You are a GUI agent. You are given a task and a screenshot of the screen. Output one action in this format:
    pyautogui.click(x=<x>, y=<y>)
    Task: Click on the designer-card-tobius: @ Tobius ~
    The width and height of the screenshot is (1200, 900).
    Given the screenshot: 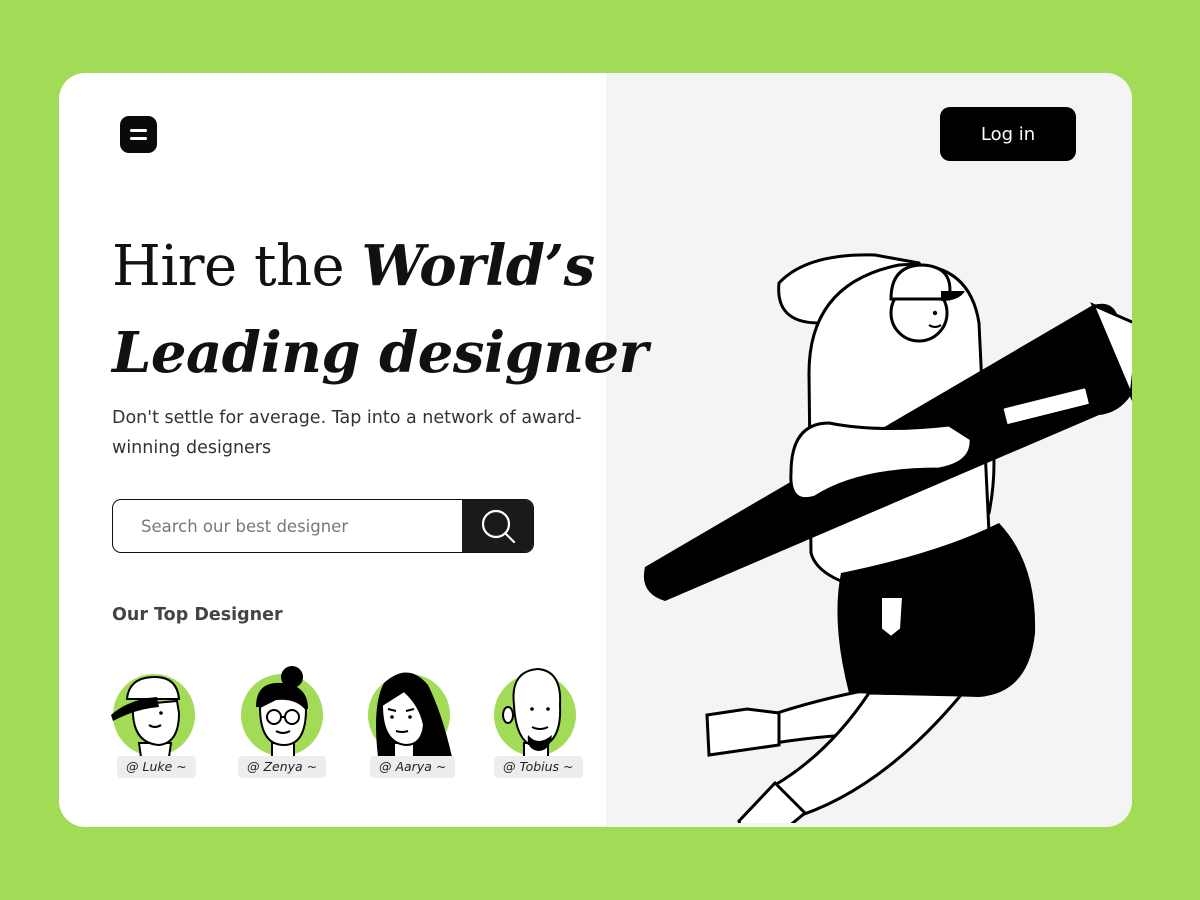 What is the action you would take?
    pyautogui.click(x=537, y=722)
    